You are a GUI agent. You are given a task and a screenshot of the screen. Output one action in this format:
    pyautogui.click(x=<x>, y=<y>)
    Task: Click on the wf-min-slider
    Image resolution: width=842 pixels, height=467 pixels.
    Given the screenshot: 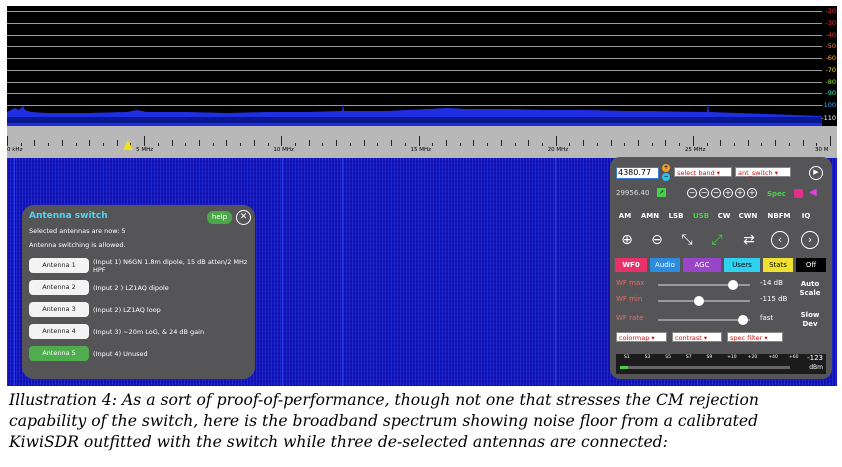 What is the action you would take?
    pyautogui.click(x=704, y=301)
    